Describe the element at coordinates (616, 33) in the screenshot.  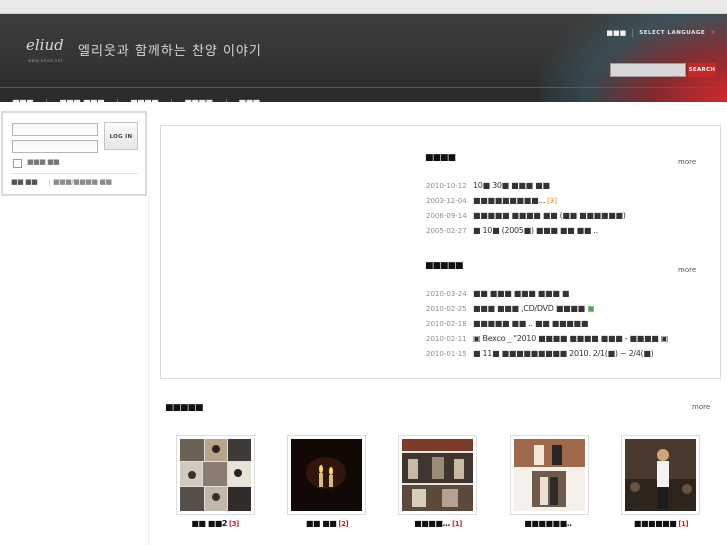
I see `language-home-link: ■■■` at that location.